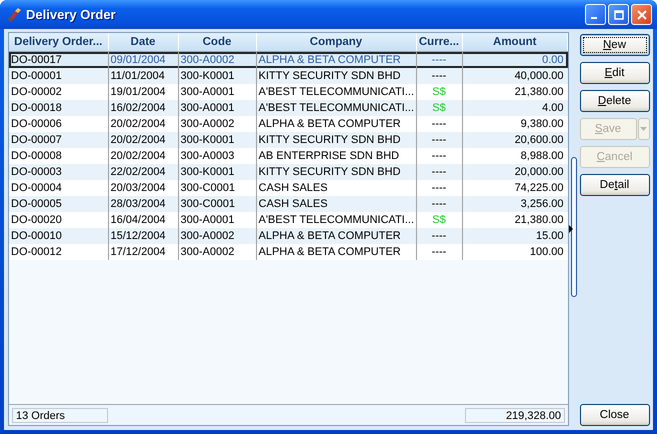 The height and width of the screenshot is (434, 657). Describe the element at coordinates (515, 76) in the screenshot. I see `table-cell: 40,000.00` at that location.